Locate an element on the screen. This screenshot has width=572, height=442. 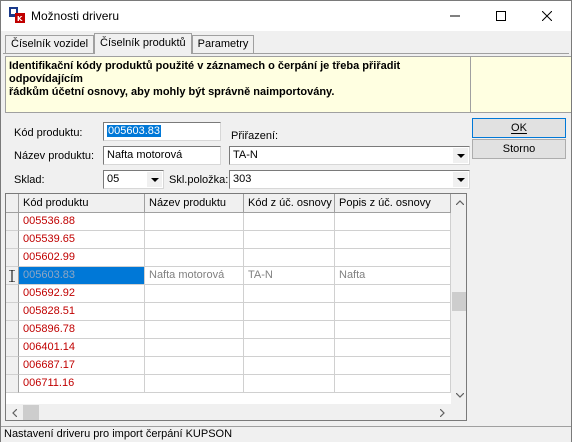
table-row: 006687.17 is located at coordinates (228, 366).